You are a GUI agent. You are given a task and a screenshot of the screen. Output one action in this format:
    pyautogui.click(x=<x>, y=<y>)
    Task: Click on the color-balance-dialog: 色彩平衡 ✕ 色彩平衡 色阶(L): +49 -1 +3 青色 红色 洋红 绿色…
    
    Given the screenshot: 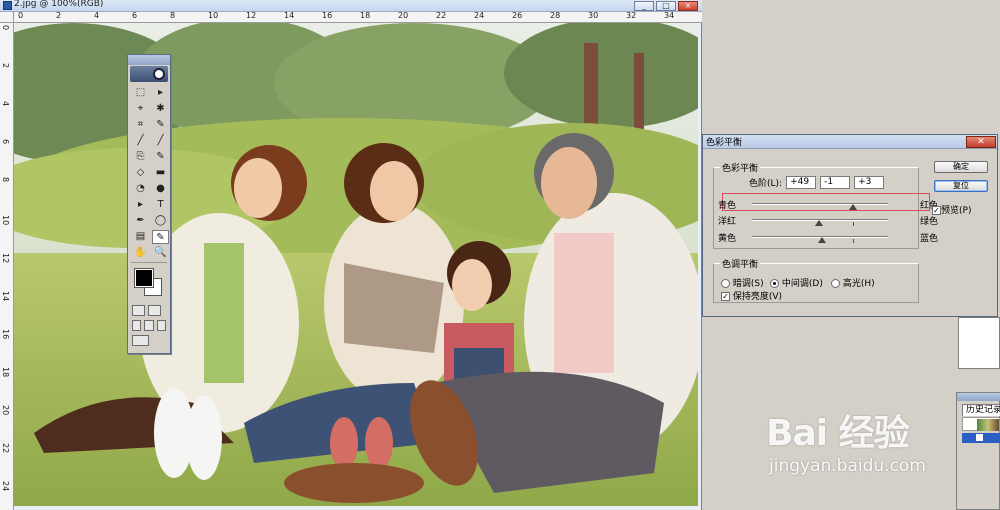 What is the action you would take?
    pyautogui.click(x=850, y=225)
    